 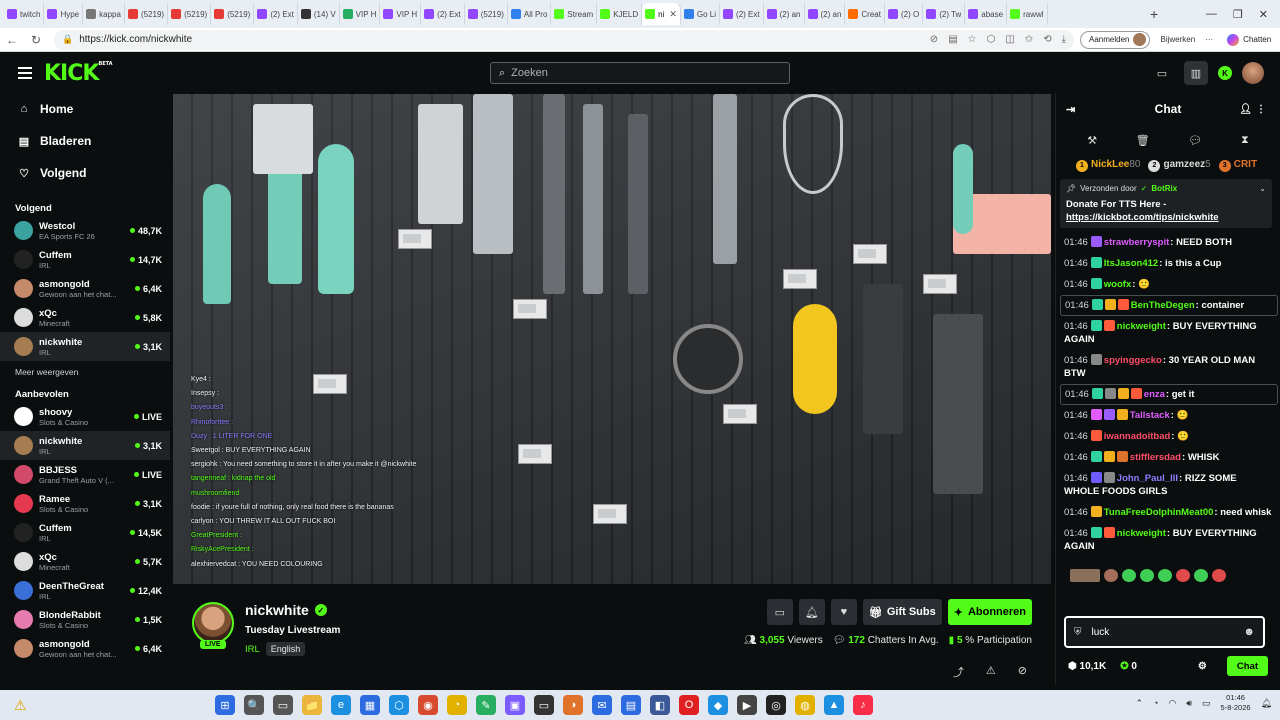 What do you see at coordinates (843, 612) in the screenshot?
I see `follow-heart-icon: ♥` at bounding box center [843, 612].